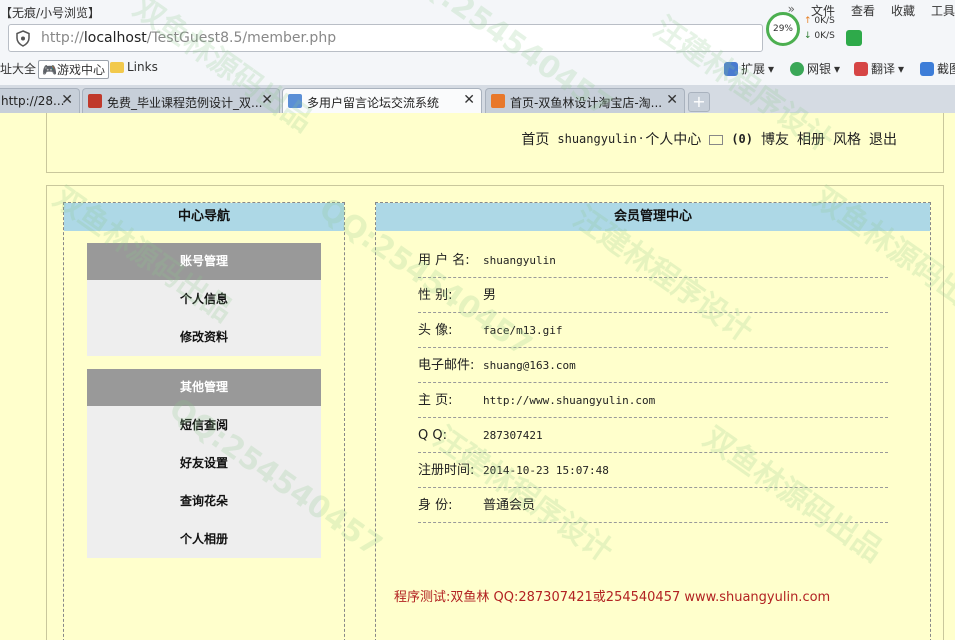 Image resolution: width=955 pixels, height=640 pixels. What do you see at coordinates (653, 295) in the screenshot?
I see `info-row-gender: 性 别: 男` at bounding box center [653, 295].